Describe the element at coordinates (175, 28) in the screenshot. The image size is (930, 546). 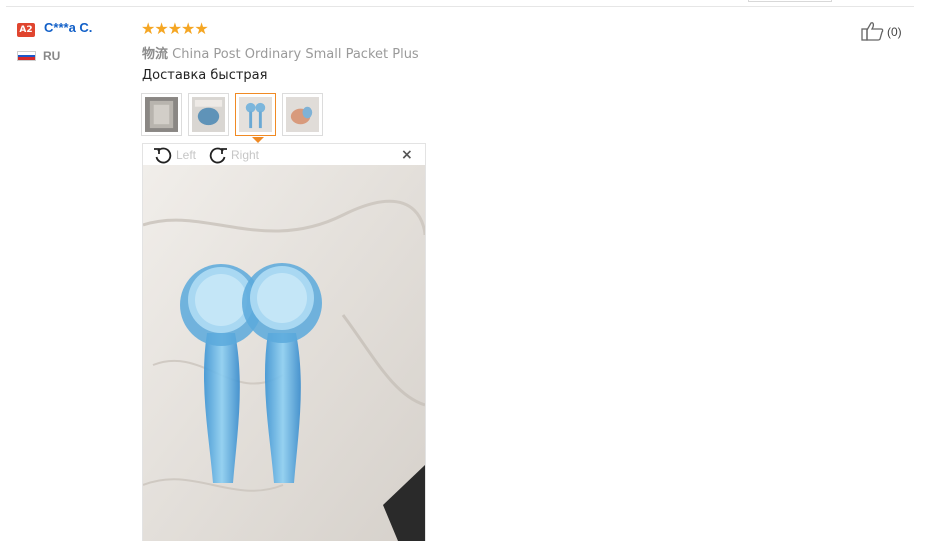
I see `star-rating: ★★★★★` at that location.